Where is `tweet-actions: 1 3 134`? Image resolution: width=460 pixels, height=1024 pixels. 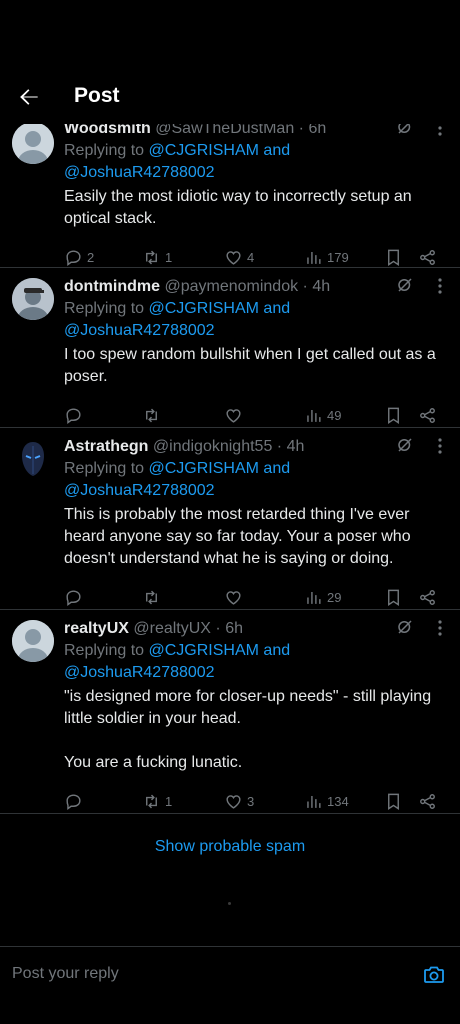 tweet-actions: 1 3 134 is located at coordinates (254, 804).